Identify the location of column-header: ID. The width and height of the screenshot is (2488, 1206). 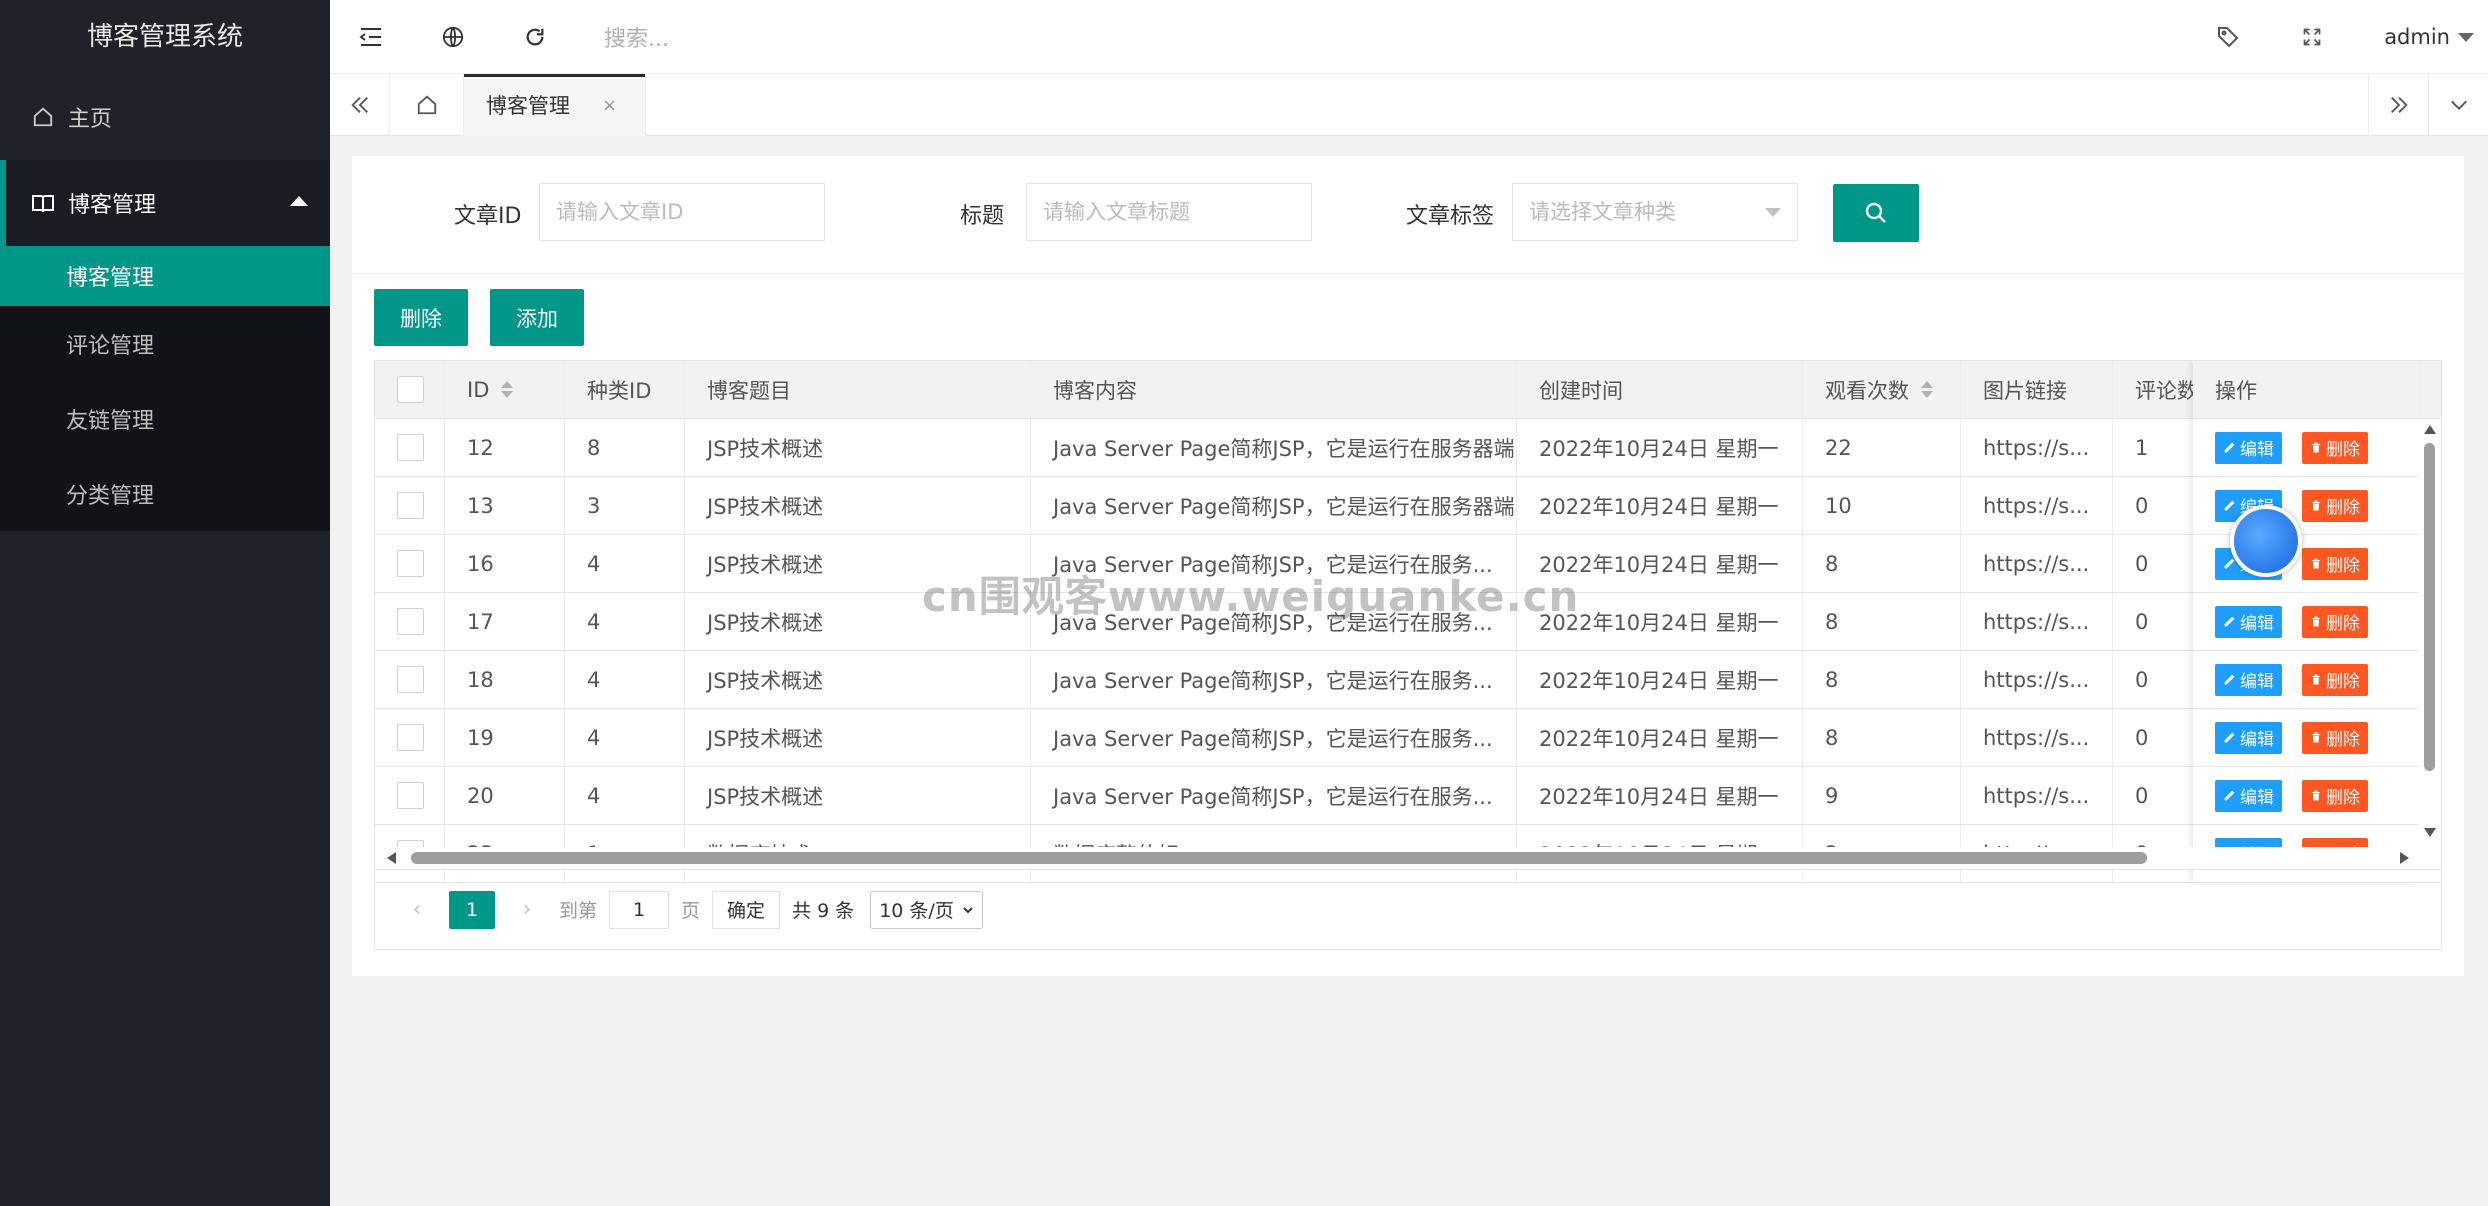
(505, 389).